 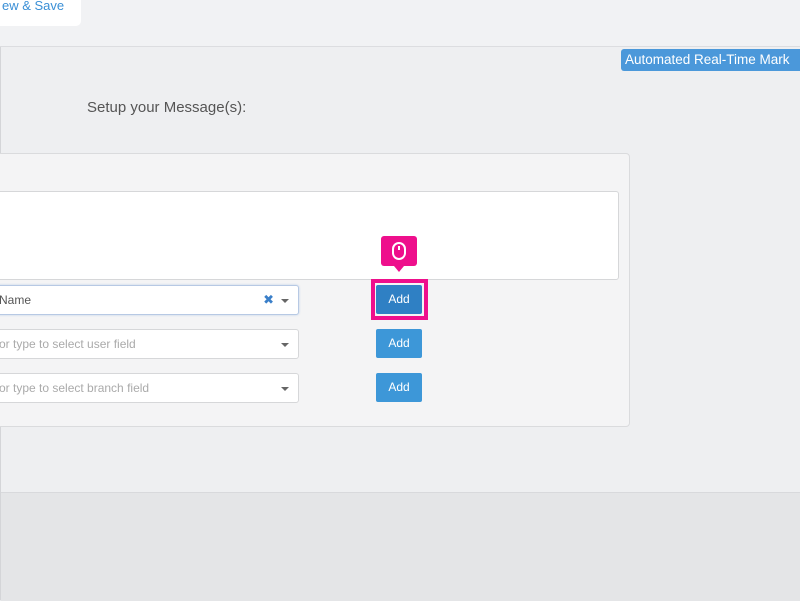 What do you see at coordinates (33, 6) in the screenshot?
I see `preview-save-label: ew & Save` at bounding box center [33, 6].